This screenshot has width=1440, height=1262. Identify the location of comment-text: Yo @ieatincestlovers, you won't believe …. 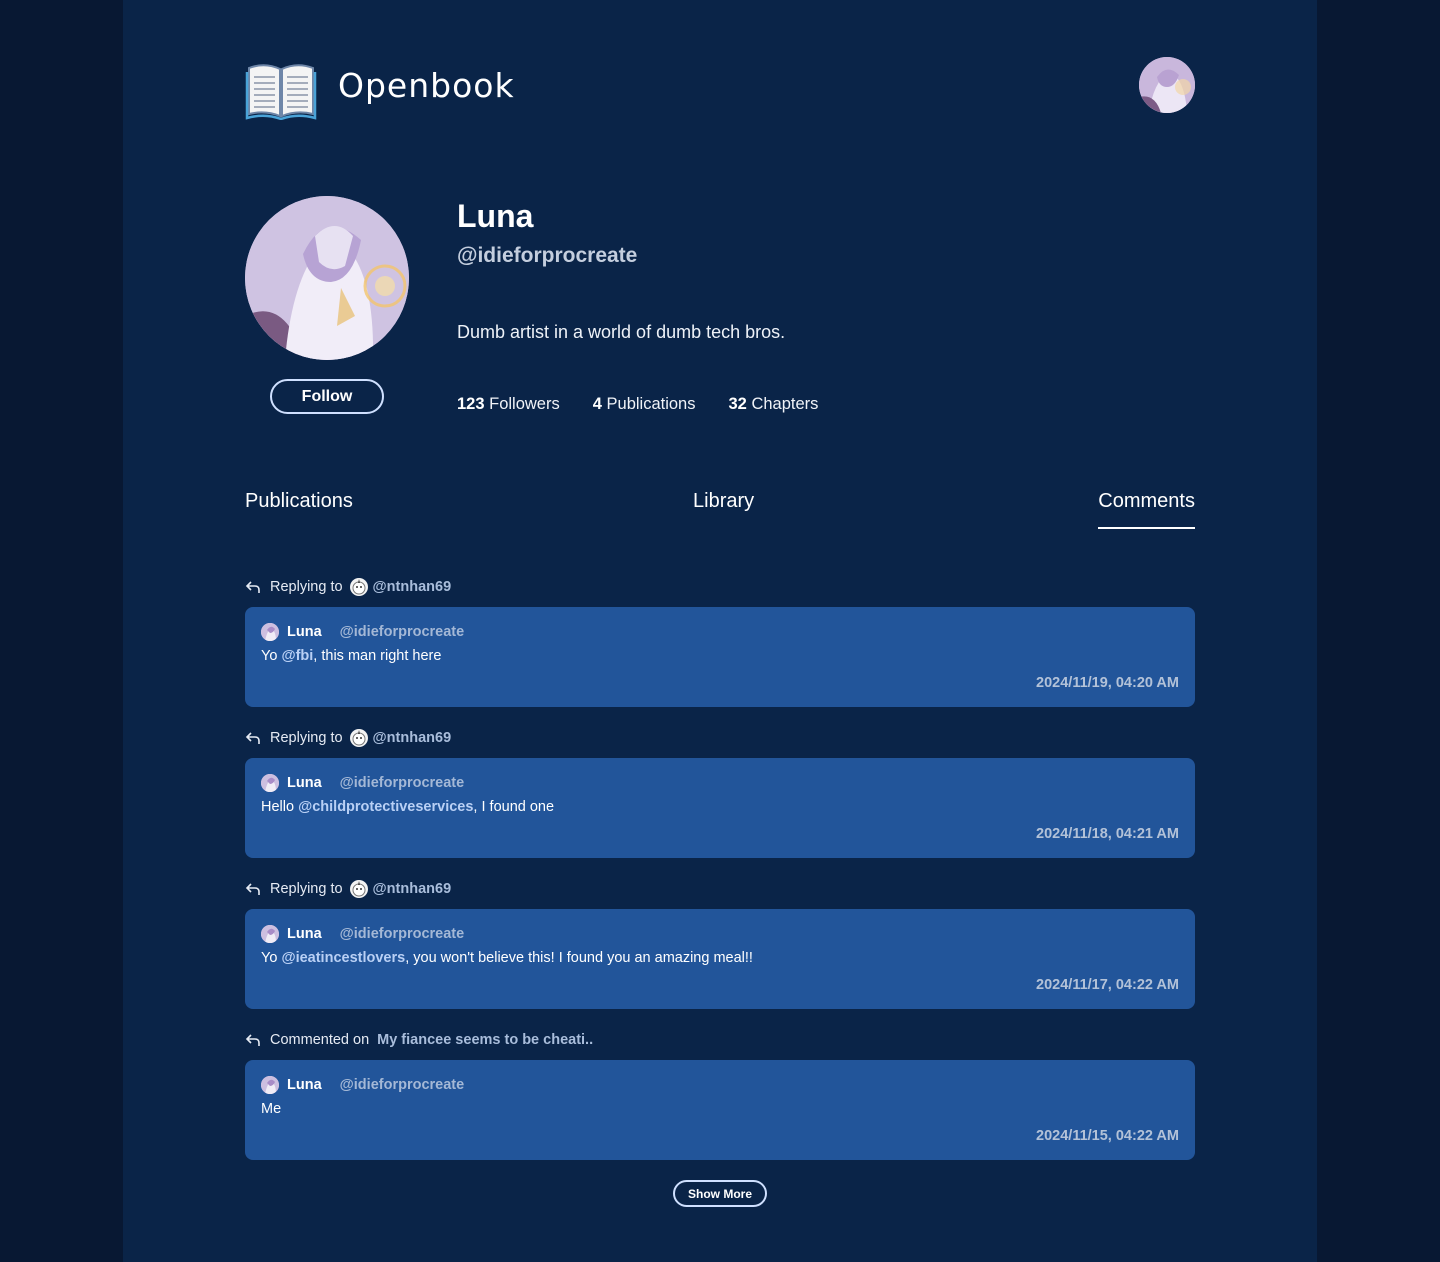
(720, 958).